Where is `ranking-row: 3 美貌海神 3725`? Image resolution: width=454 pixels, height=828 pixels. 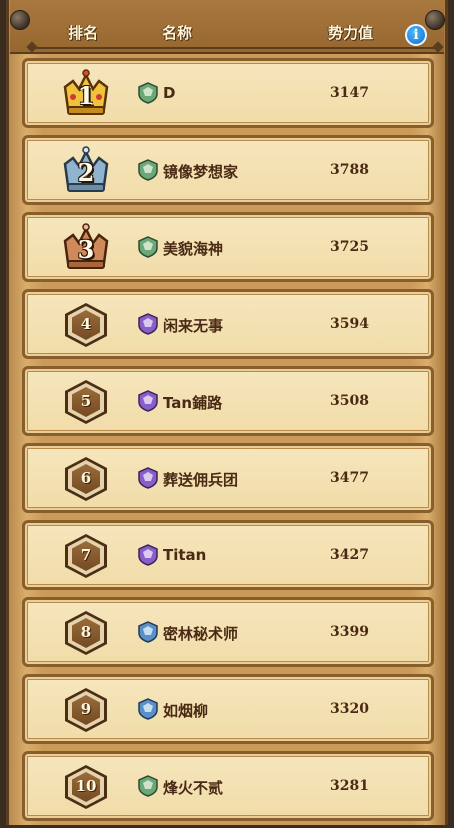
ranking-row: 3 美貌海神 3725 is located at coordinates (228, 247).